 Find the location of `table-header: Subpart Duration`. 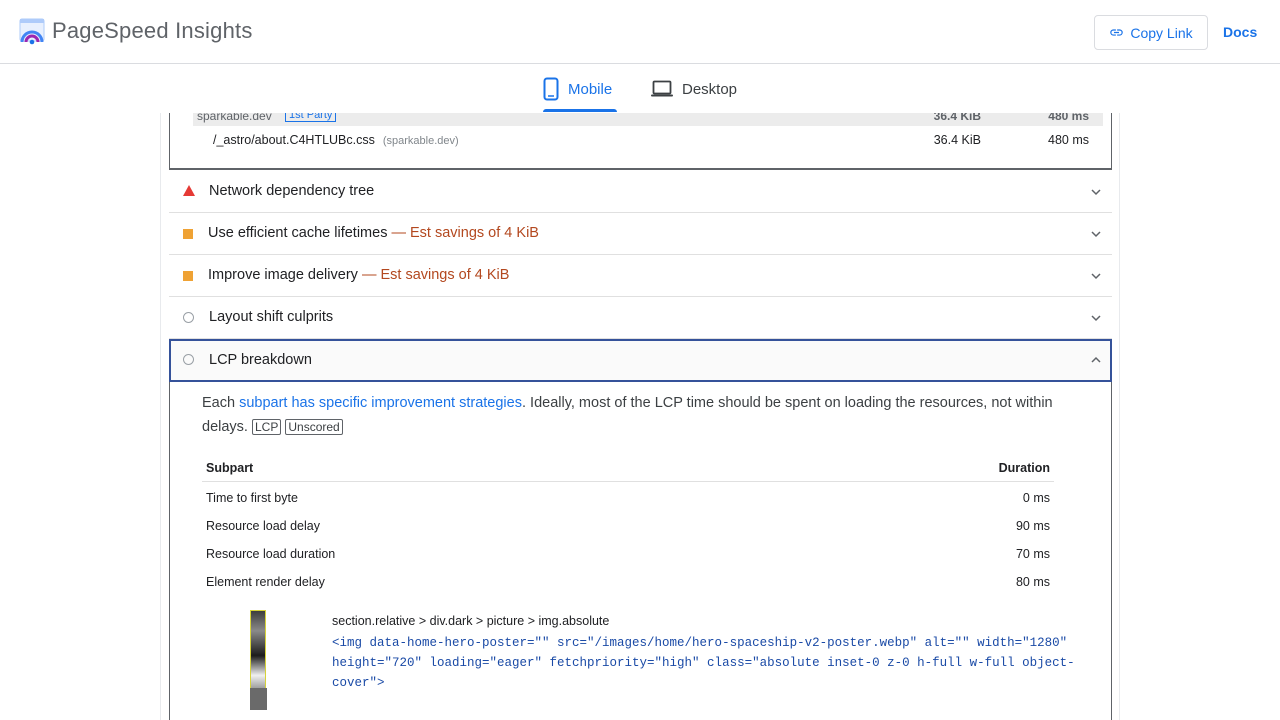

table-header: Subpart Duration is located at coordinates (628, 469).